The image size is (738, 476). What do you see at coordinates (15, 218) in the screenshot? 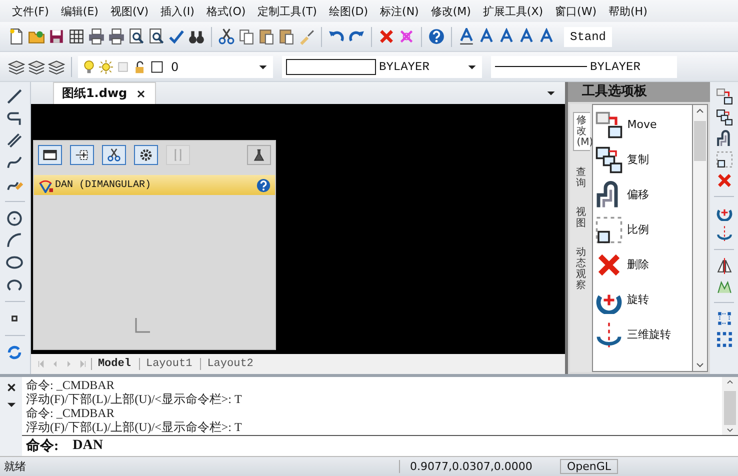
I see `circle-icon` at bounding box center [15, 218].